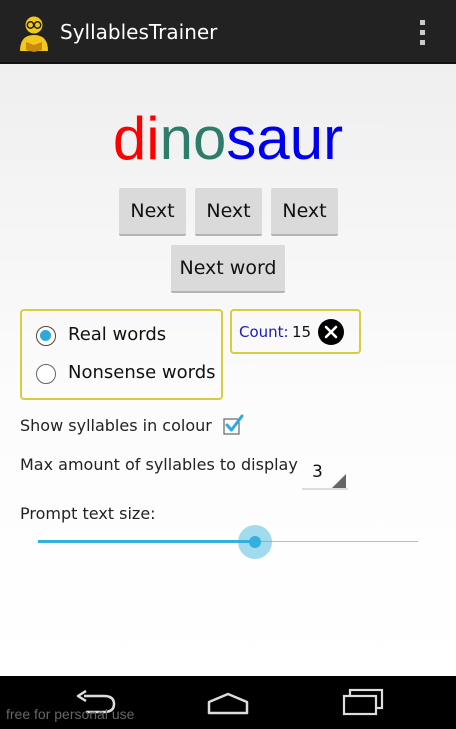 This screenshot has height=729, width=456. Describe the element at coordinates (142, 372) in the screenshot. I see `radio-nonsense-words-label: Nonsense words` at that location.